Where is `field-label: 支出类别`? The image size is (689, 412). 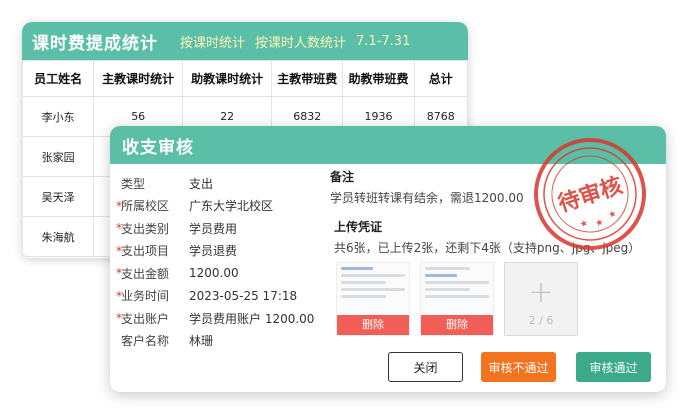 field-label: 支出类别 is located at coordinates (145, 228).